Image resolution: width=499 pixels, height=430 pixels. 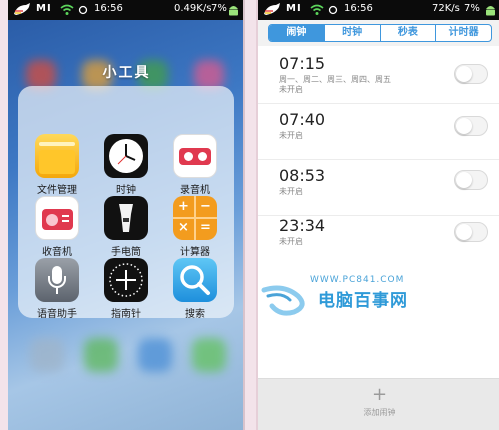 I want to click on alarm-time: 08:53, so click(x=302, y=175).